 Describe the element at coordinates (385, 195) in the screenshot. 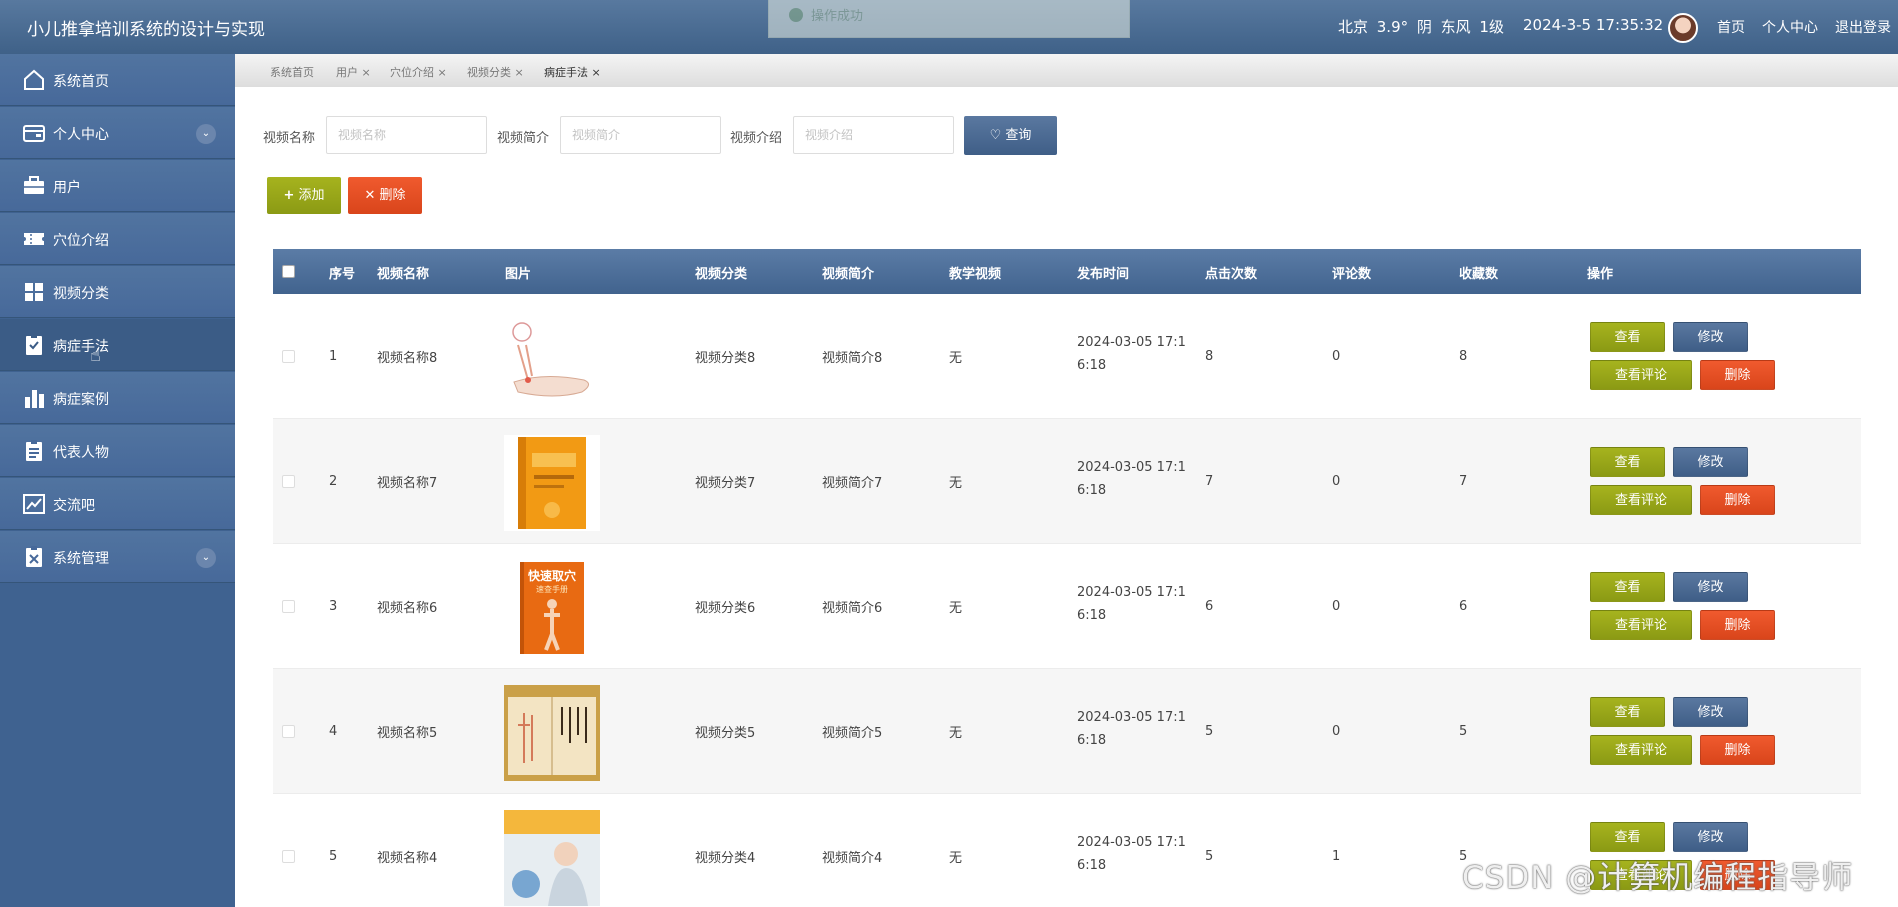

I see `batch-delete-button: ✕ 删除` at that location.